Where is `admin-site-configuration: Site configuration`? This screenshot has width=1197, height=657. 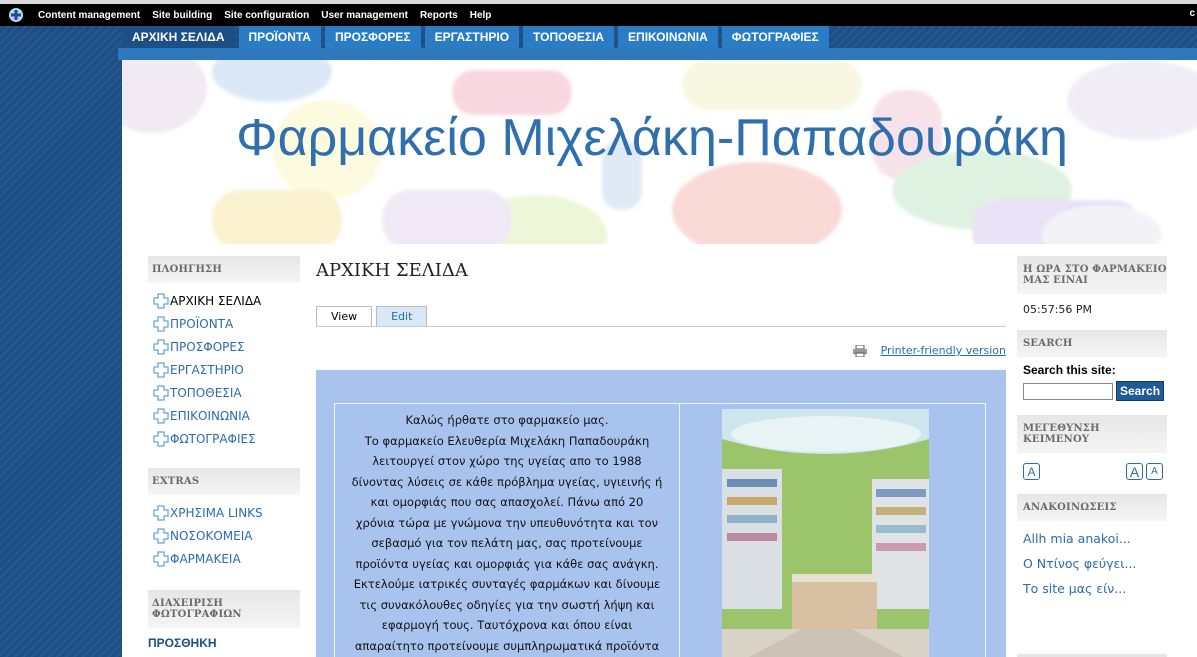 admin-site-configuration: Site configuration is located at coordinates (266, 15).